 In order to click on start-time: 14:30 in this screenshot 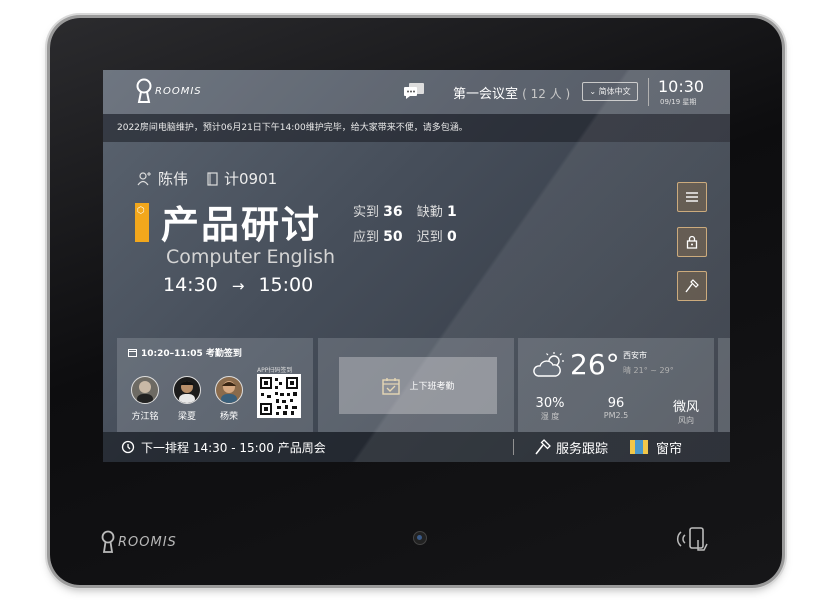, I will do `click(190, 285)`.